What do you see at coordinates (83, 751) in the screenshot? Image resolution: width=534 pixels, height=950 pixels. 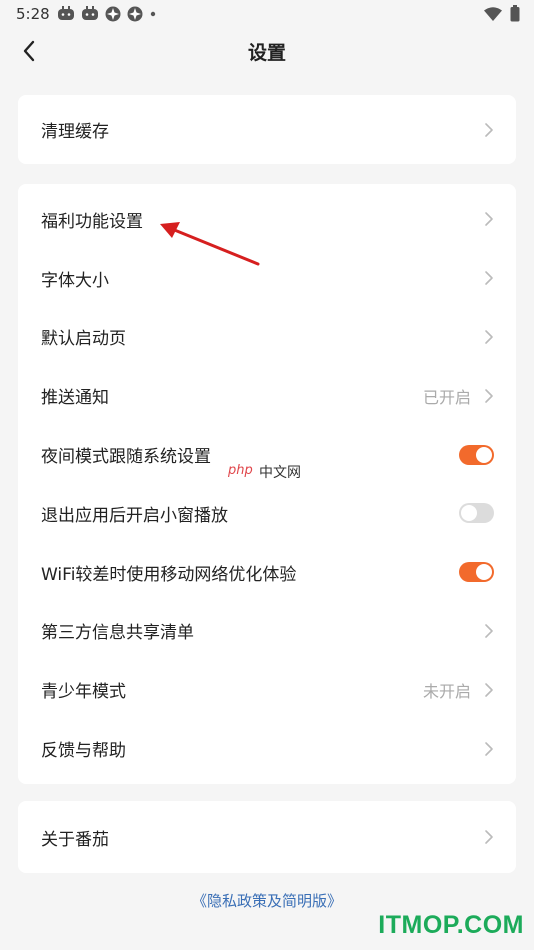 I see `setting-label: 反馈与帮助` at bounding box center [83, 751].